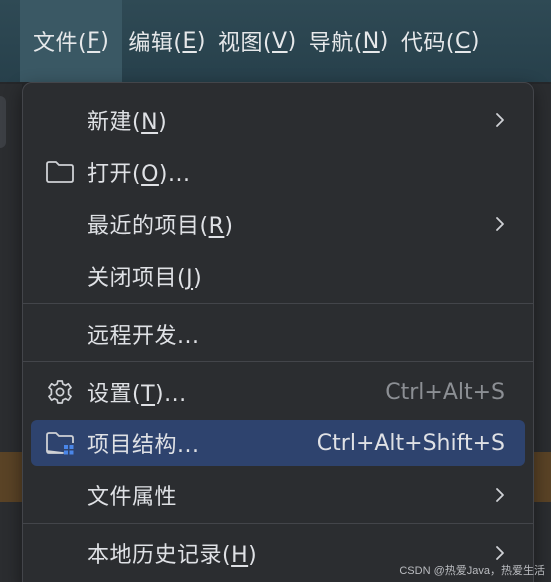 This screenshot has height=582, width=551. I want to click on menu-item-file-properties: 文件属性, so click(278, 495).